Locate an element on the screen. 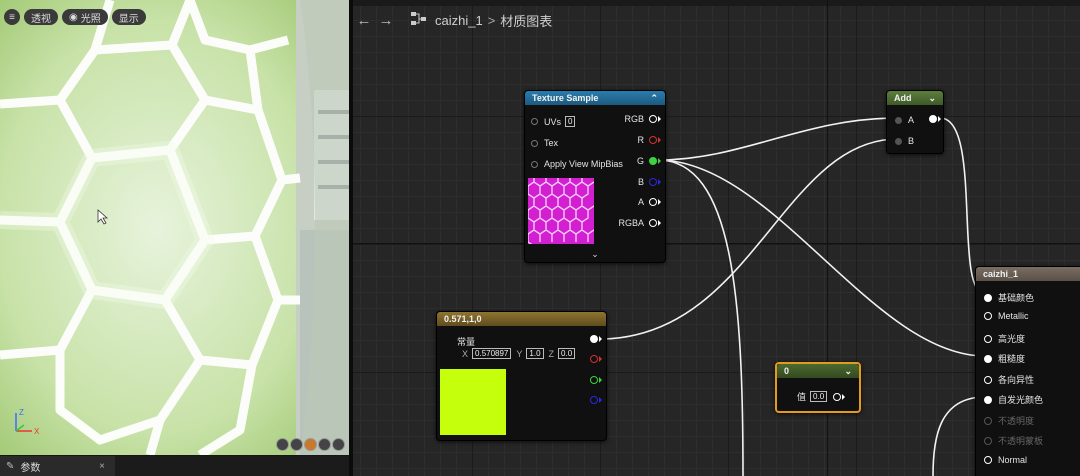 The width and height of the screenshot is (1080, 476). perspective-label: 透视 is located at coordinates (41, 19).